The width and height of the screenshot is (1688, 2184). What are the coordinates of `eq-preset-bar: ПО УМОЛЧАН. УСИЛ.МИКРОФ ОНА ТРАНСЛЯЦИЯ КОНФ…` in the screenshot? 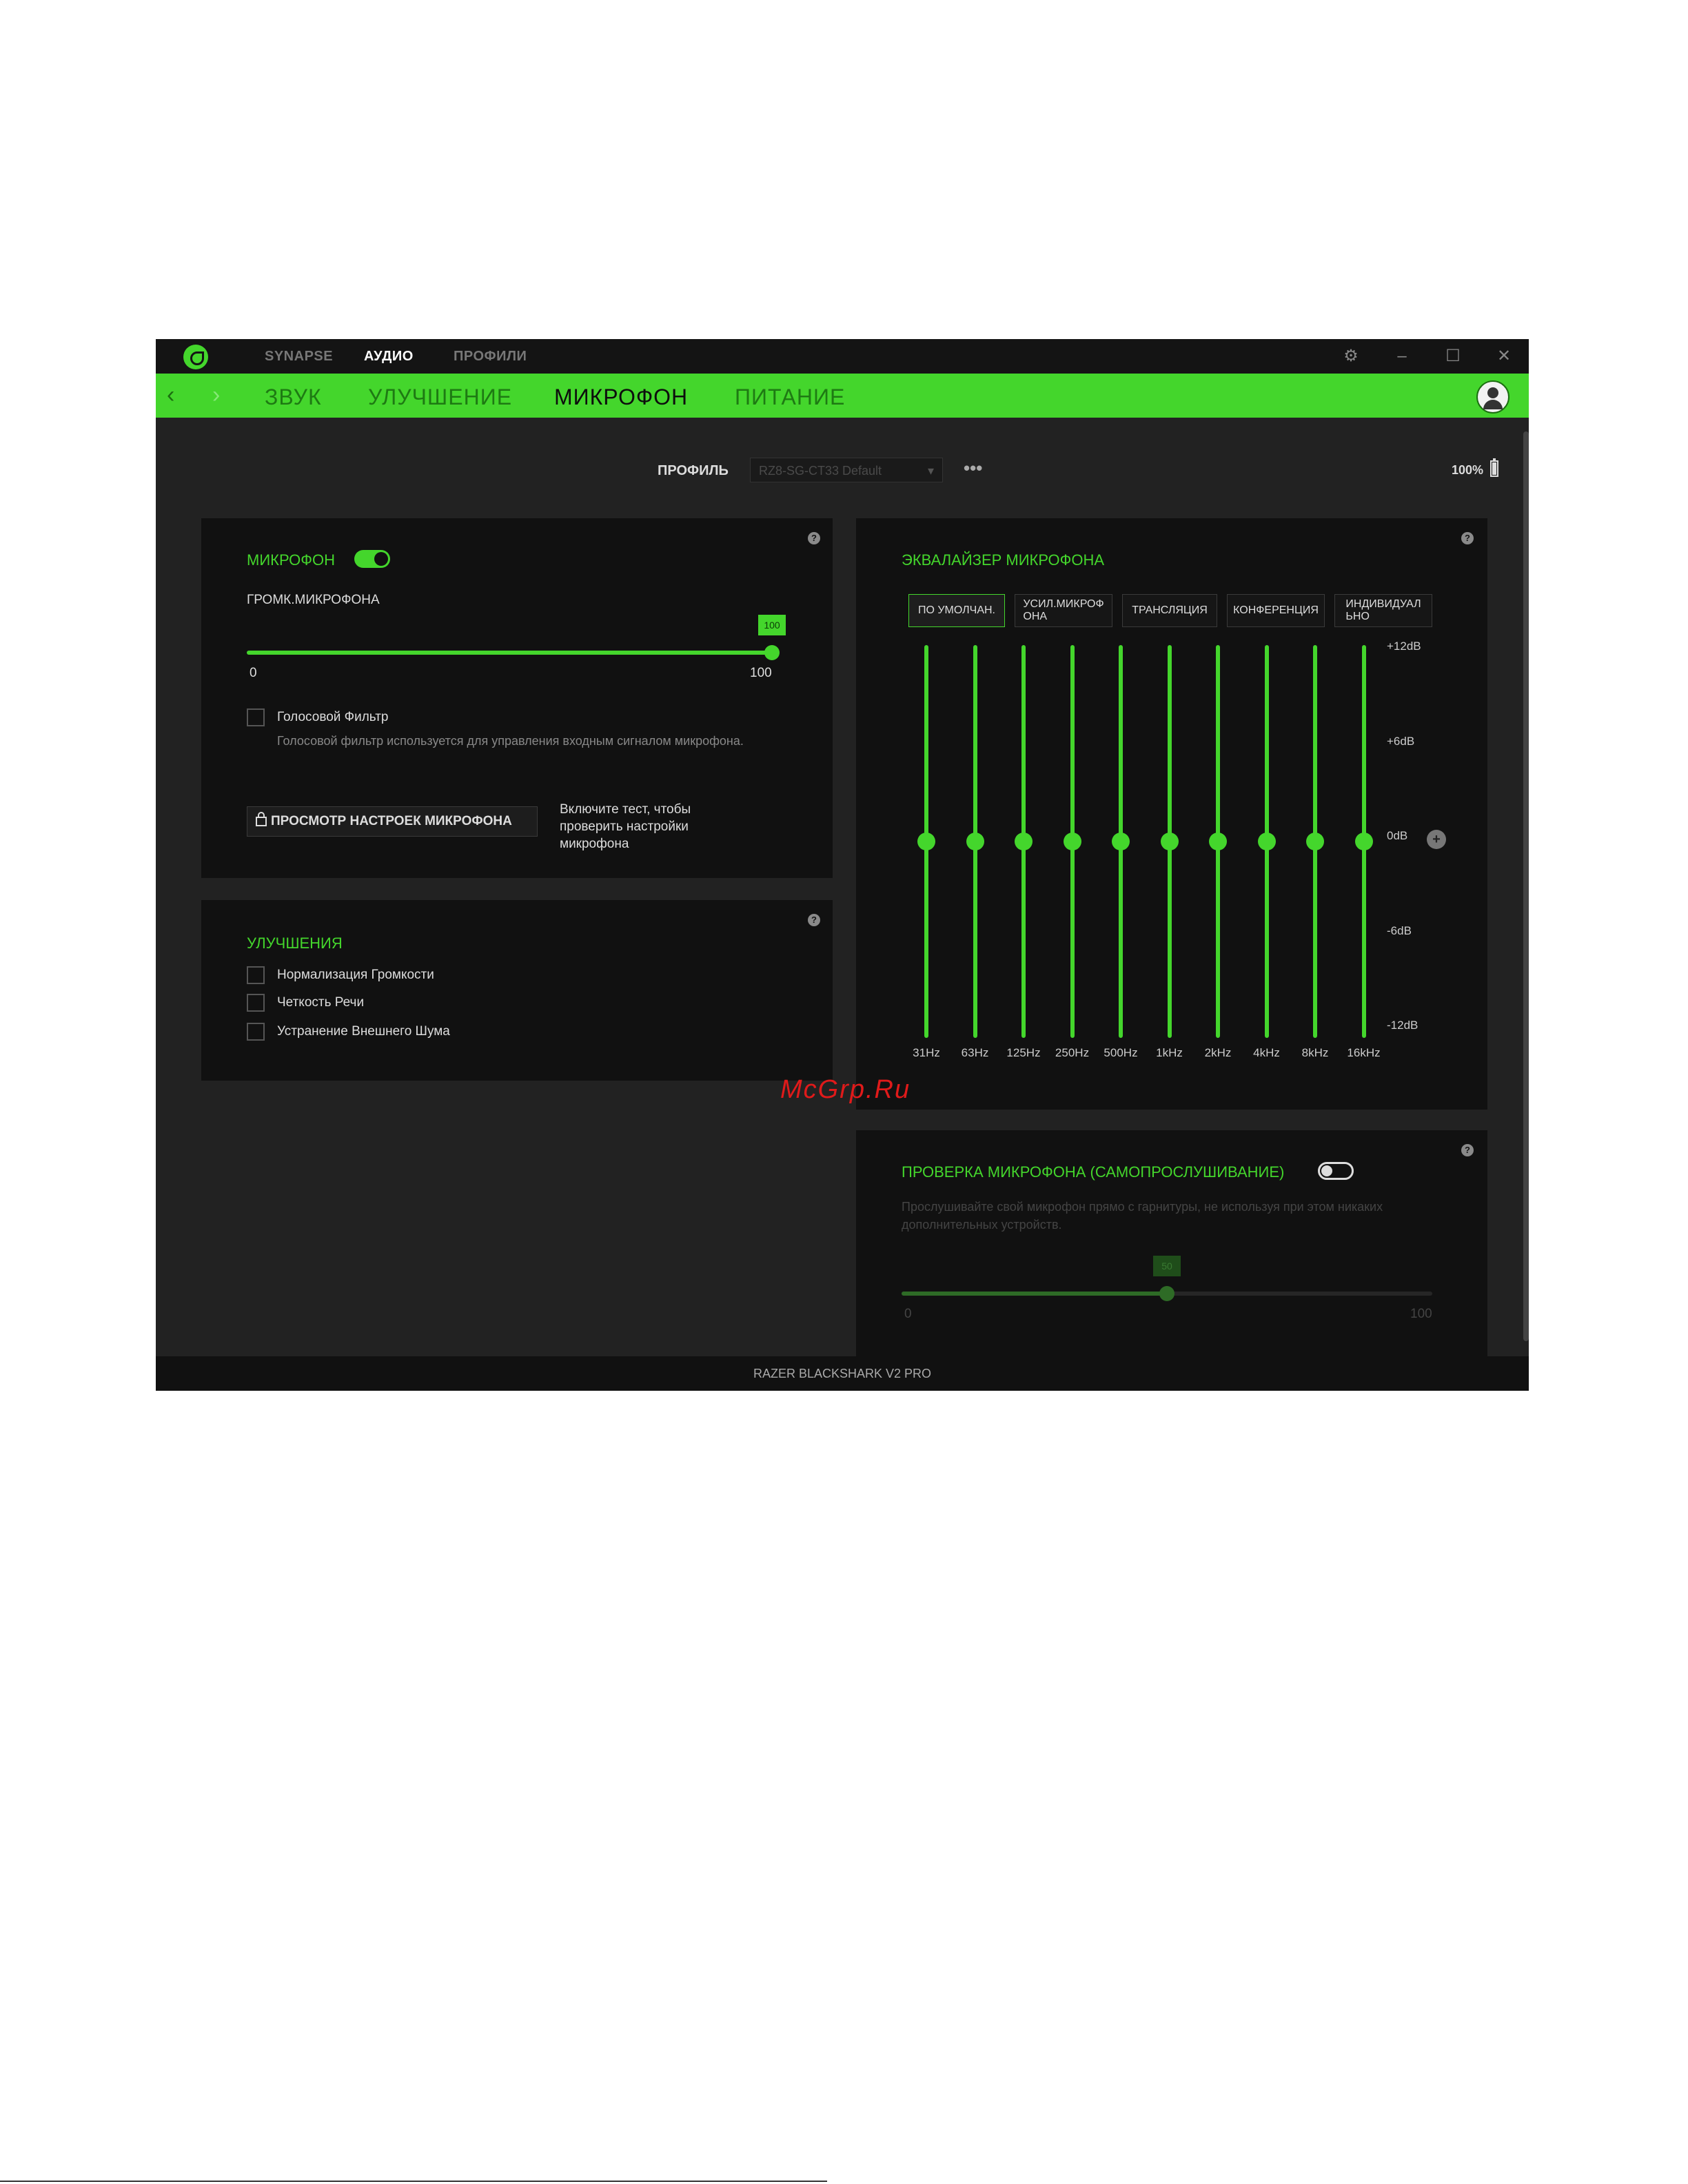 It's located at (1177, 610).